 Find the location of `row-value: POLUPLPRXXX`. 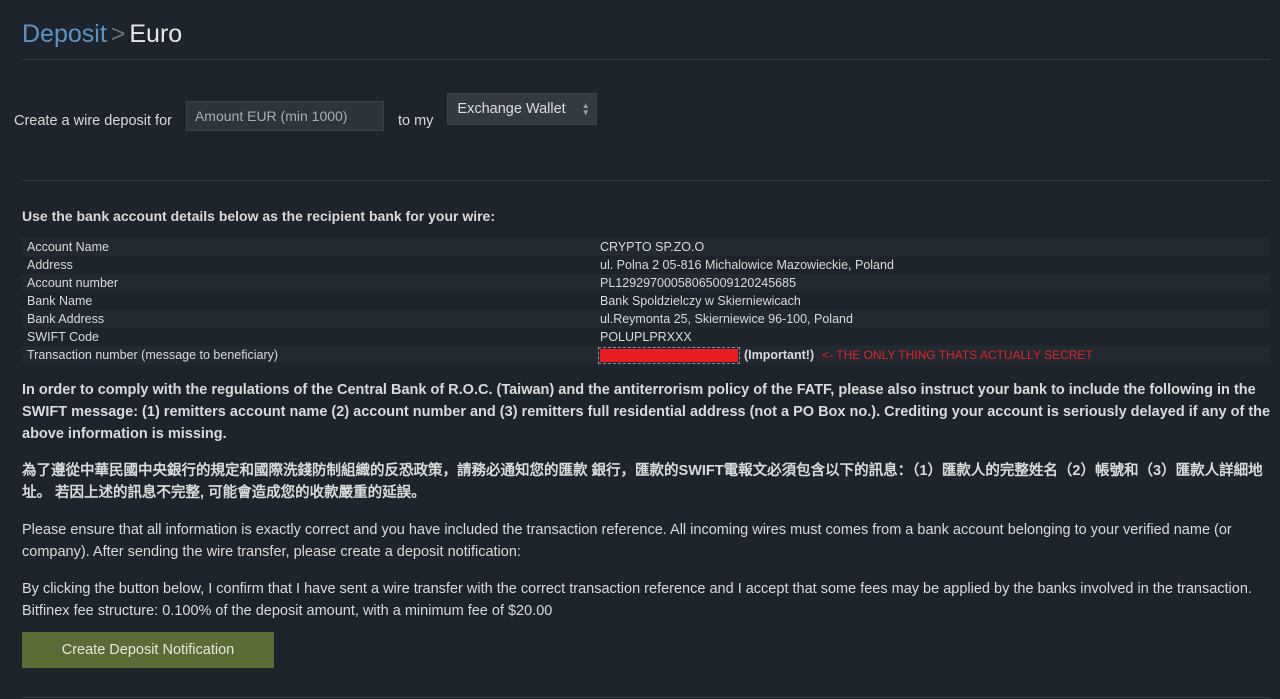

row-value: POLUPLPRXXX is located at coordinates (646, 337).